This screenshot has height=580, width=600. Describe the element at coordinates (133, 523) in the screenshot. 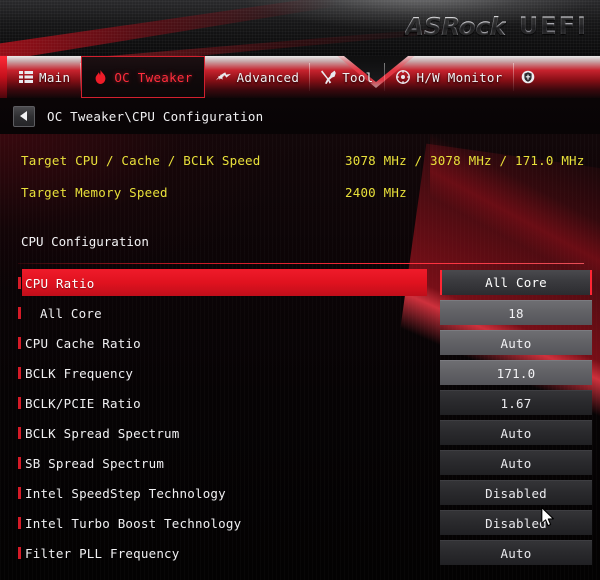

I see `setting-label: Intel Turbo Boost Technology` at that location.